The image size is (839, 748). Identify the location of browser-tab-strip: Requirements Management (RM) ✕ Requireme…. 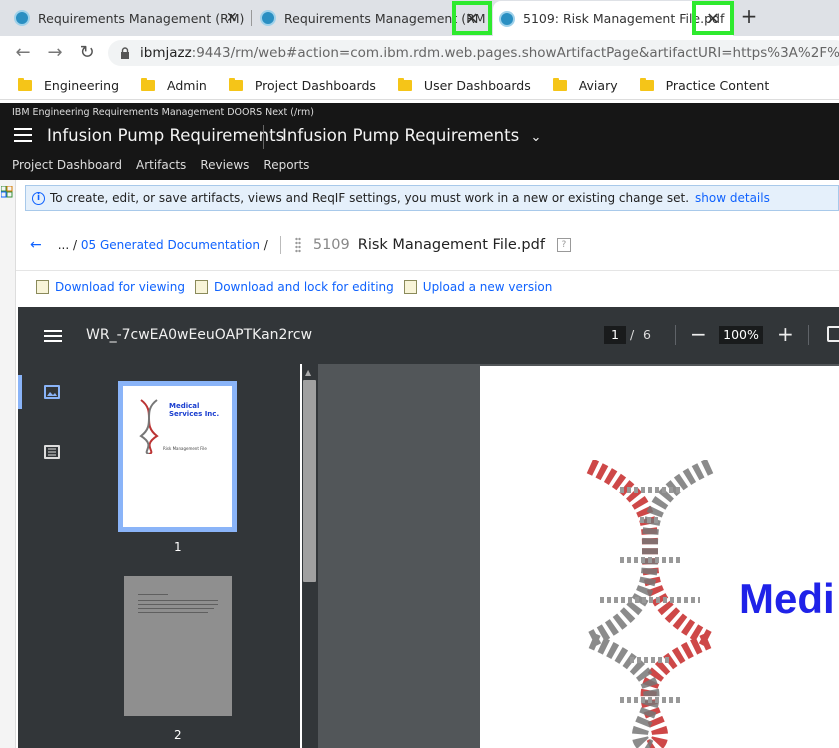
(419, 18).